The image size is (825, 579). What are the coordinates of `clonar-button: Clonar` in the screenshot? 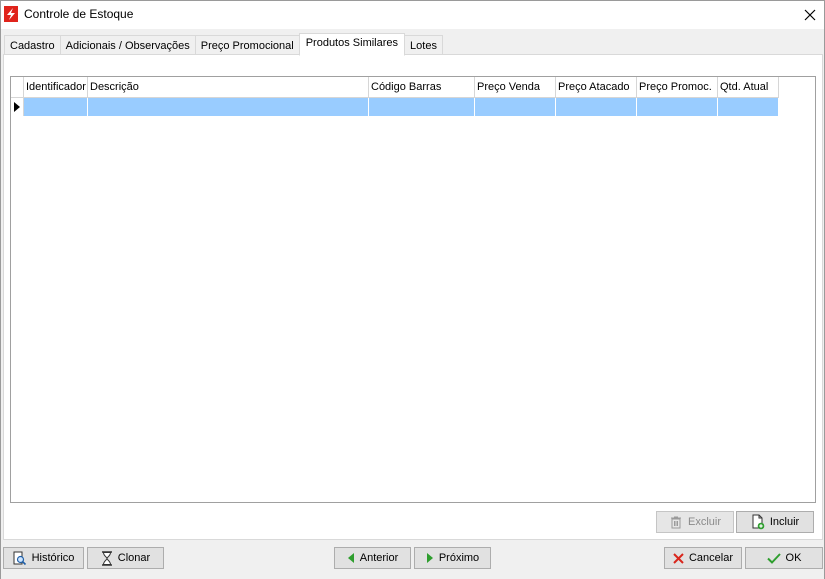 It's located at (125, 558).